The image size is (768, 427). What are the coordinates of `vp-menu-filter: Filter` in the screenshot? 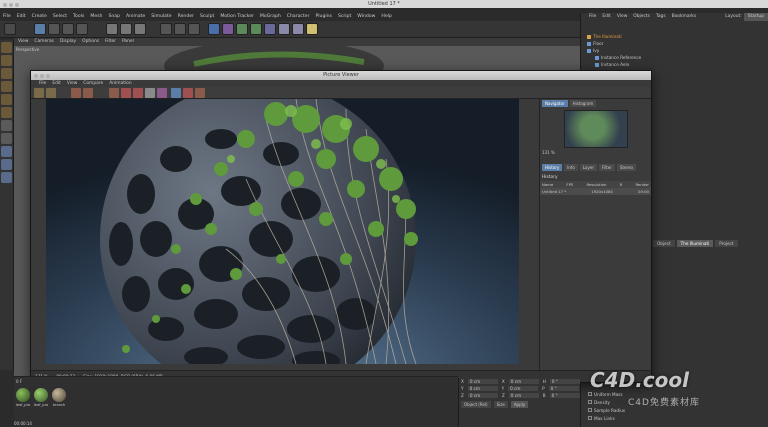 It's located at (110, 42).